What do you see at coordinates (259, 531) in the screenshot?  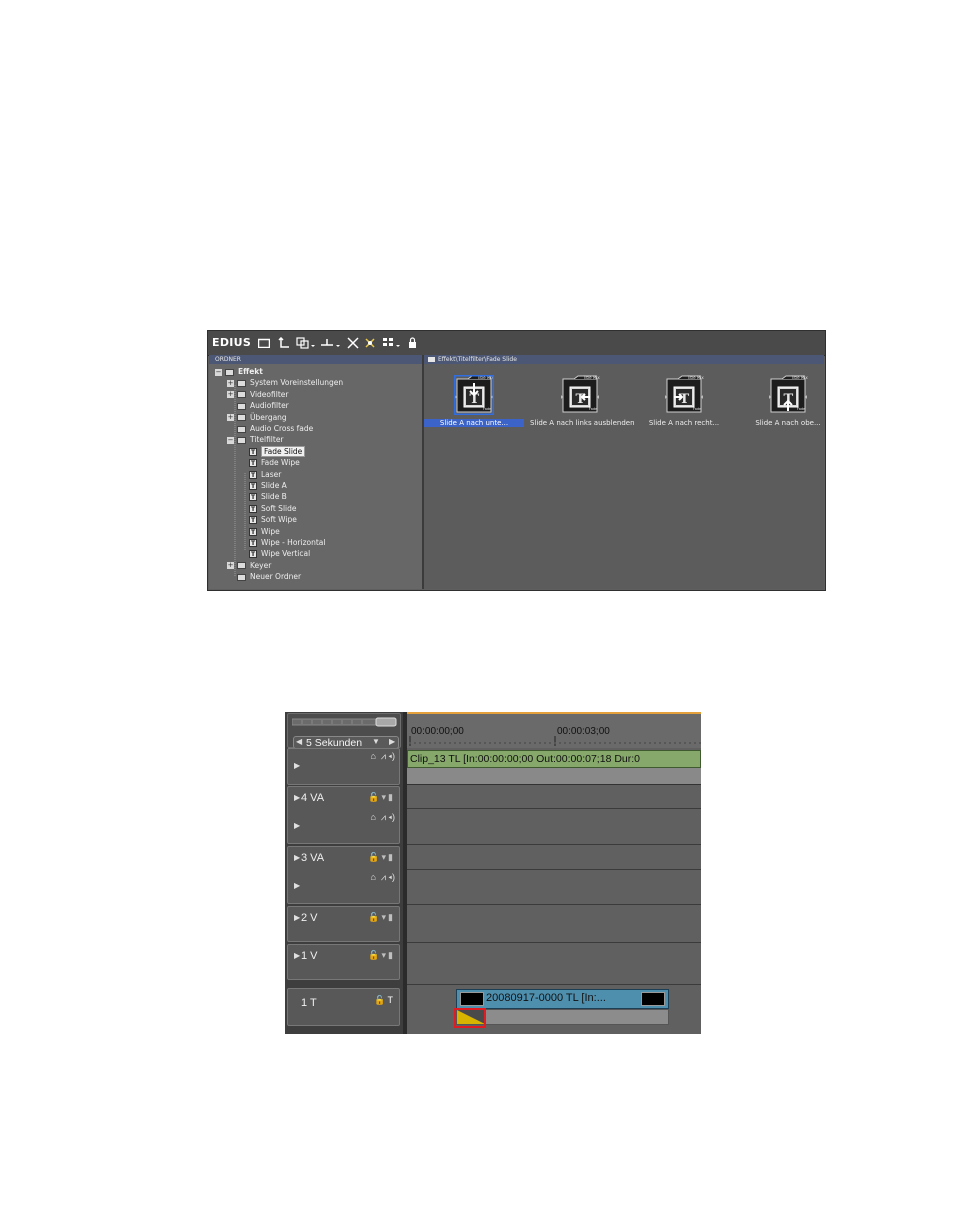 I see `tree-item: T Wipe` at bounding box center [259, 531].